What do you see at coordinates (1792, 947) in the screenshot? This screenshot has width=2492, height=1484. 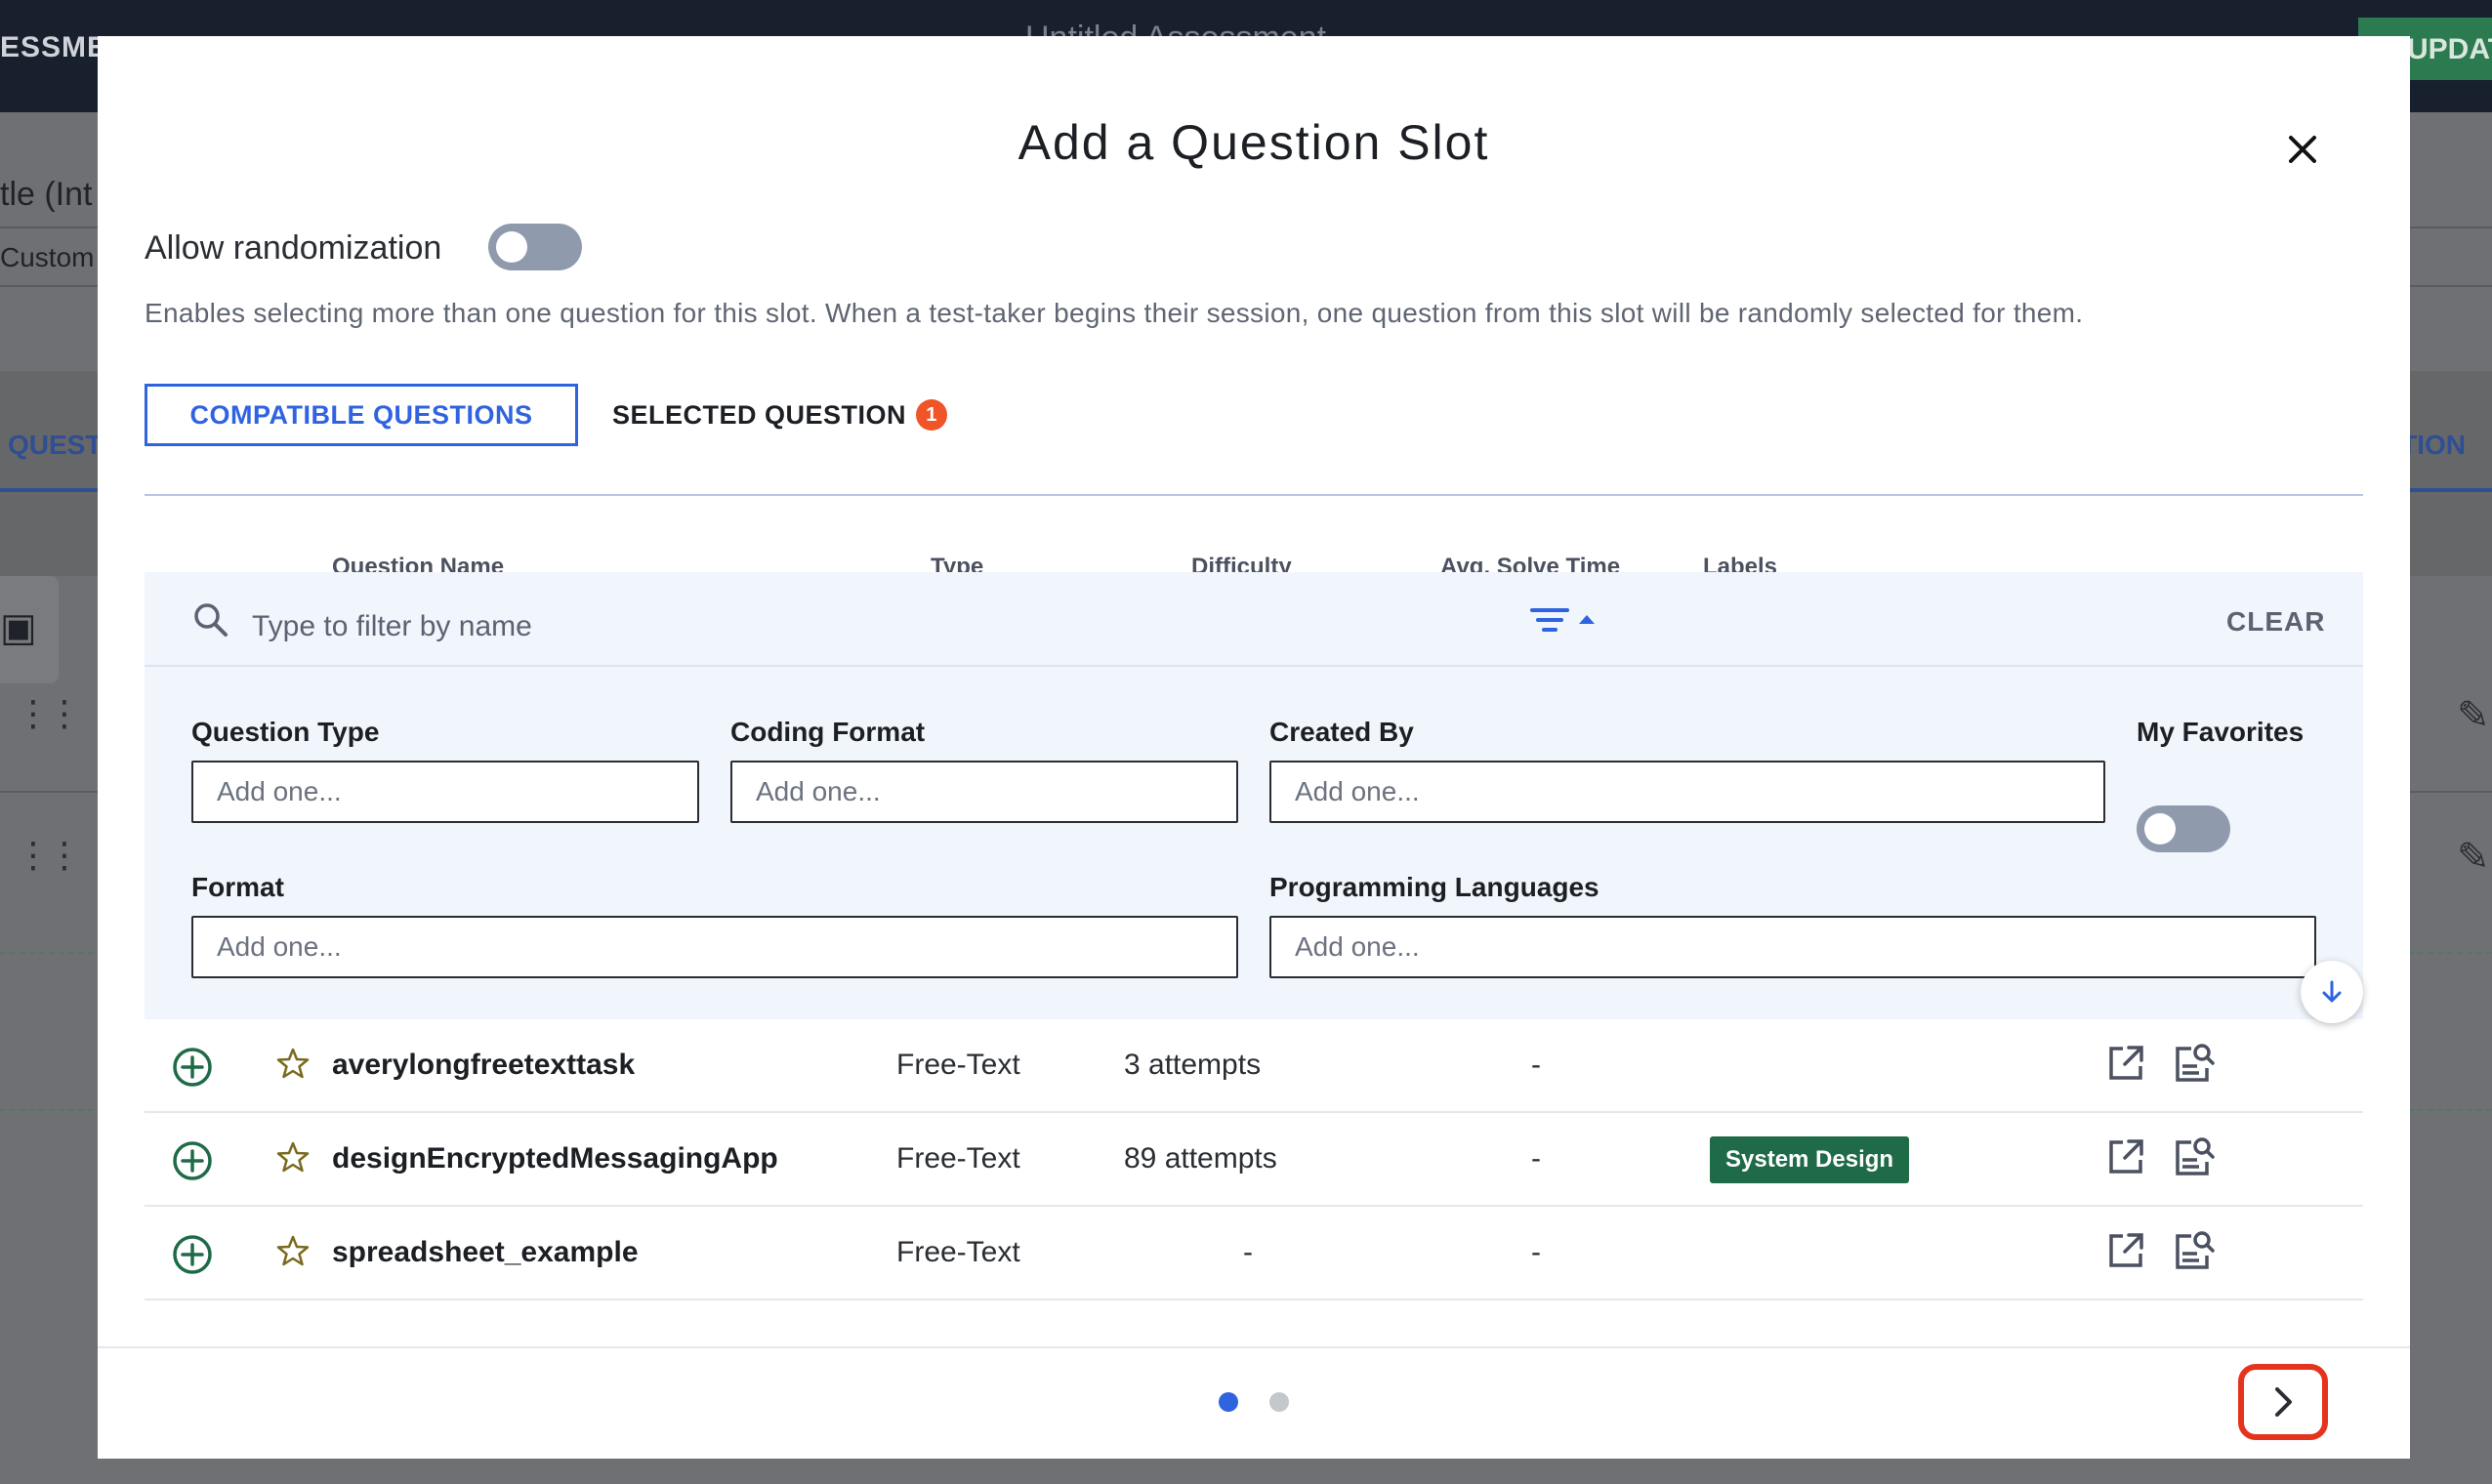 I see `programming-languages-input` at bounding box center [1792, 947].